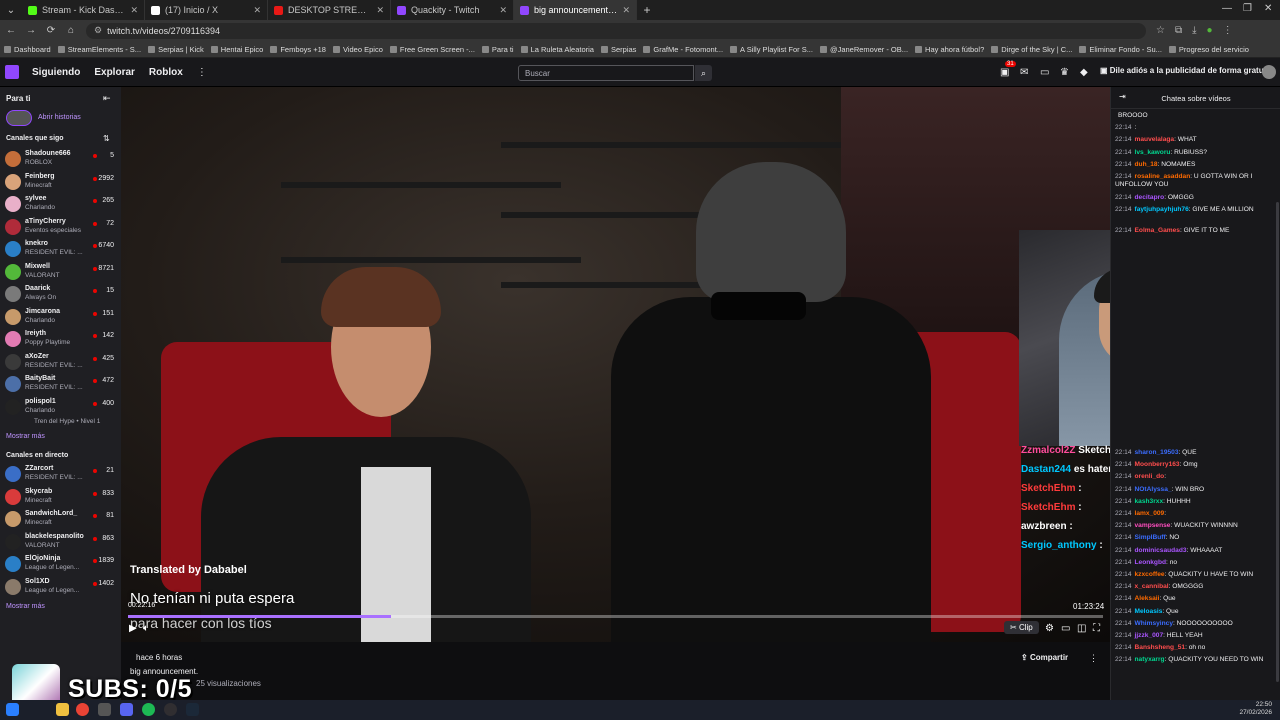 Image resolution: width=1280 pixels, height=720 pixels. What do you see at coordinates (1152, 586) in the screenshot?
I see `chat-username: x_cannibal` at bounding box center [1152, 586].